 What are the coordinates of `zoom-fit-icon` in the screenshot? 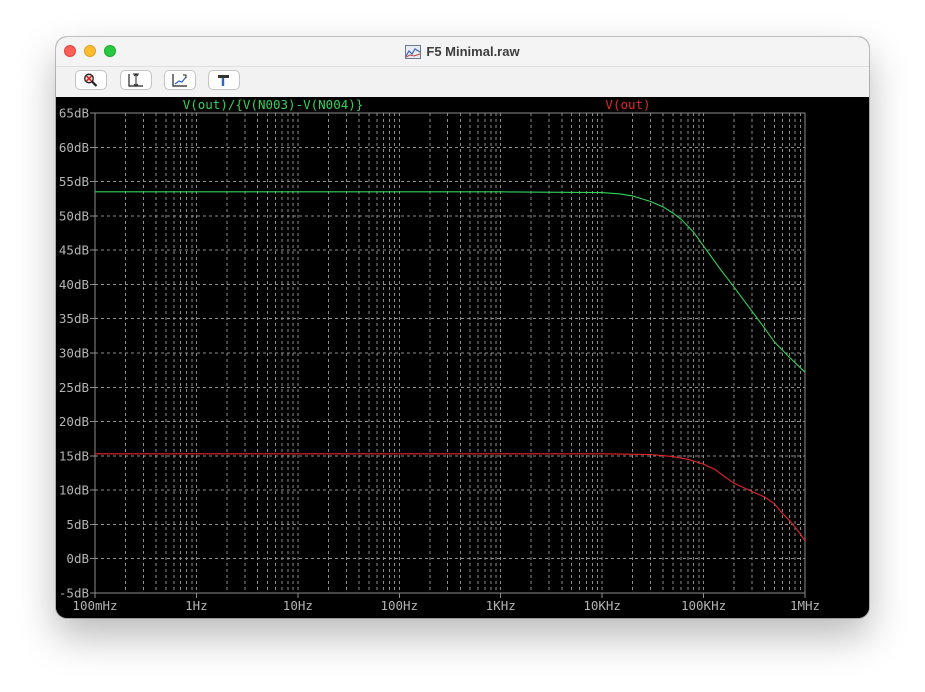 It's located at (179, 80).